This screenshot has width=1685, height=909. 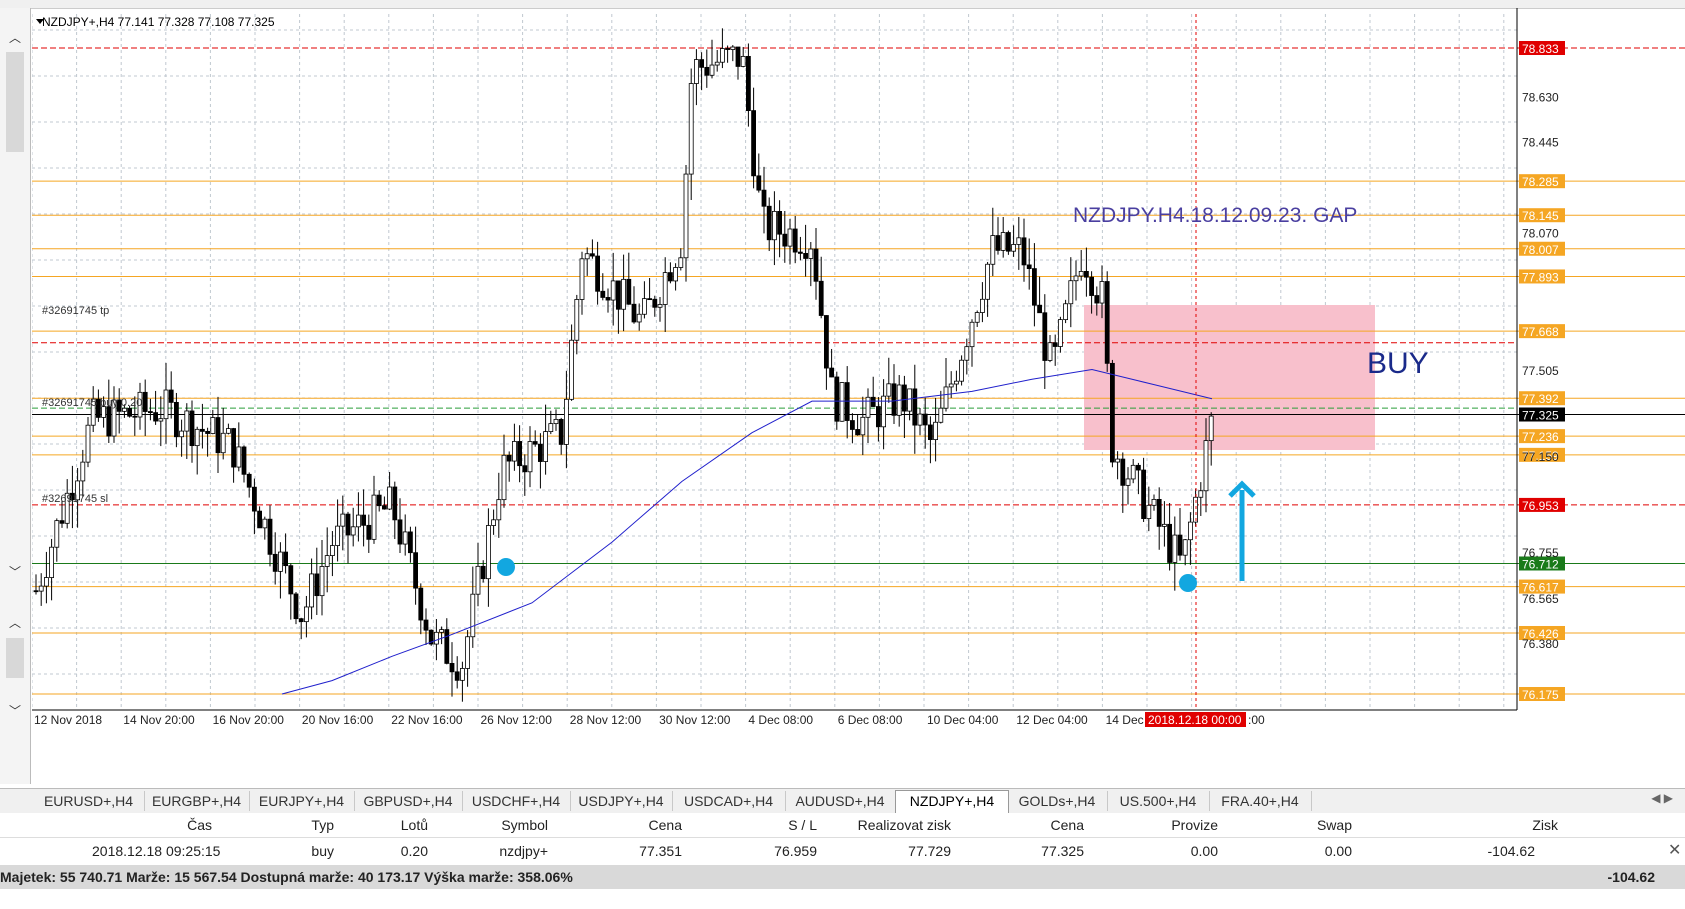 What do you see at coordinates (1256, 720) in the screenshot?
I see `time-axis-trailing: :00` at bounding box center [1256, 720].